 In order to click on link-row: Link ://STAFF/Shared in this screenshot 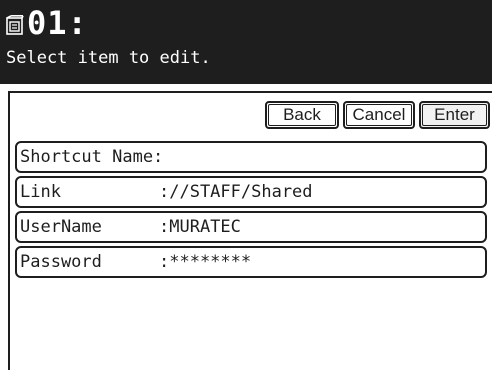, I will do `click(251, 192)`.